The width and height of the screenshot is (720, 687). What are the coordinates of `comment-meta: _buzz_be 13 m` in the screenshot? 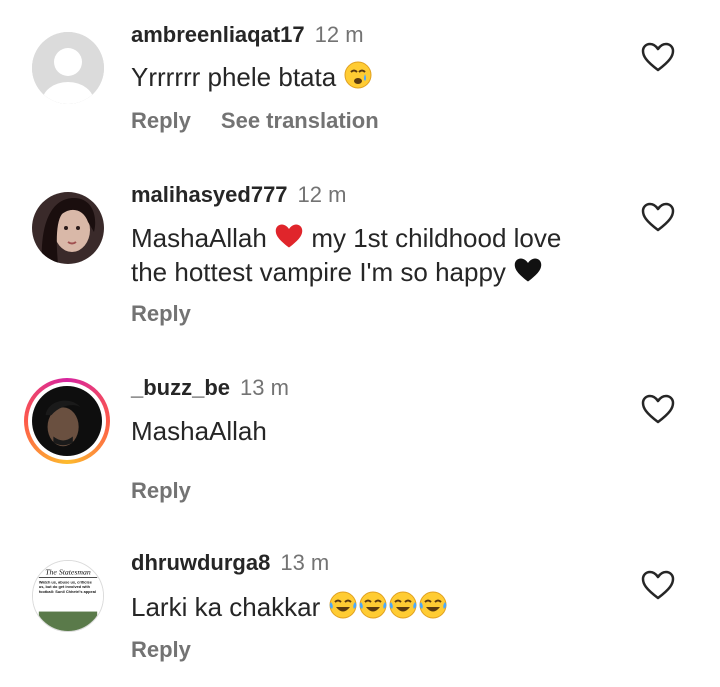 It's located at (210, 388).